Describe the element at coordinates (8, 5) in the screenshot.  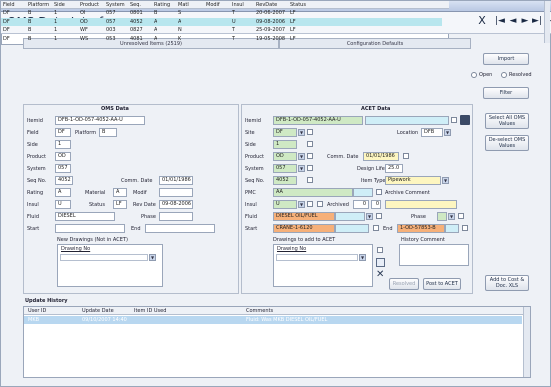
I see `grid-col-header: Field` at that location.